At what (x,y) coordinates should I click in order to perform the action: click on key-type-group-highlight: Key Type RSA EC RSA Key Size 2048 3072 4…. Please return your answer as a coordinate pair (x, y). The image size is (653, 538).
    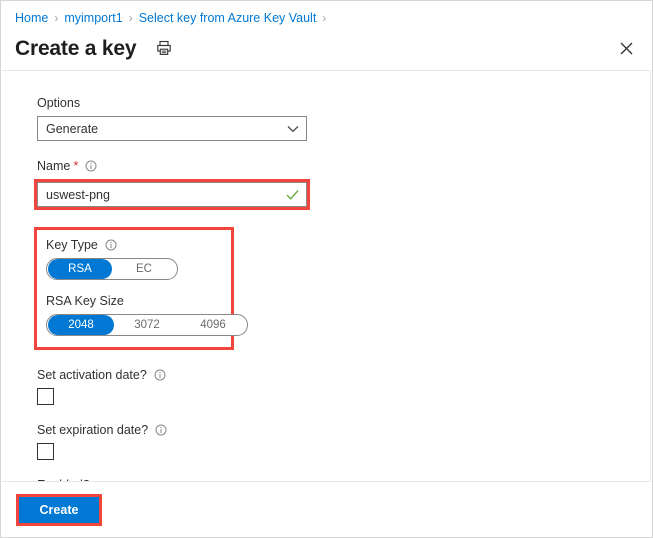
    Looking at the image, I should click on (141, 288).